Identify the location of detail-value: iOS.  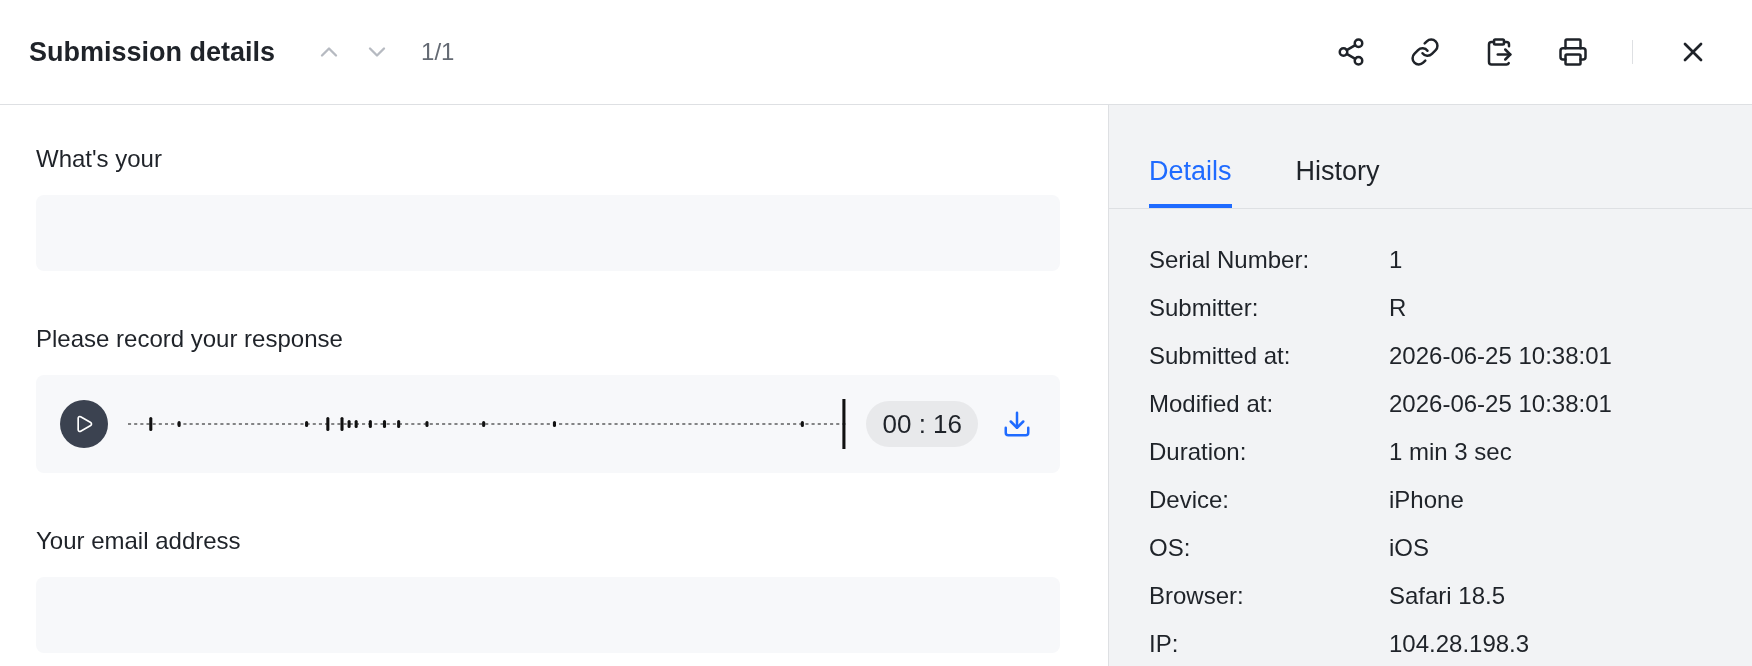
(1409, 547).